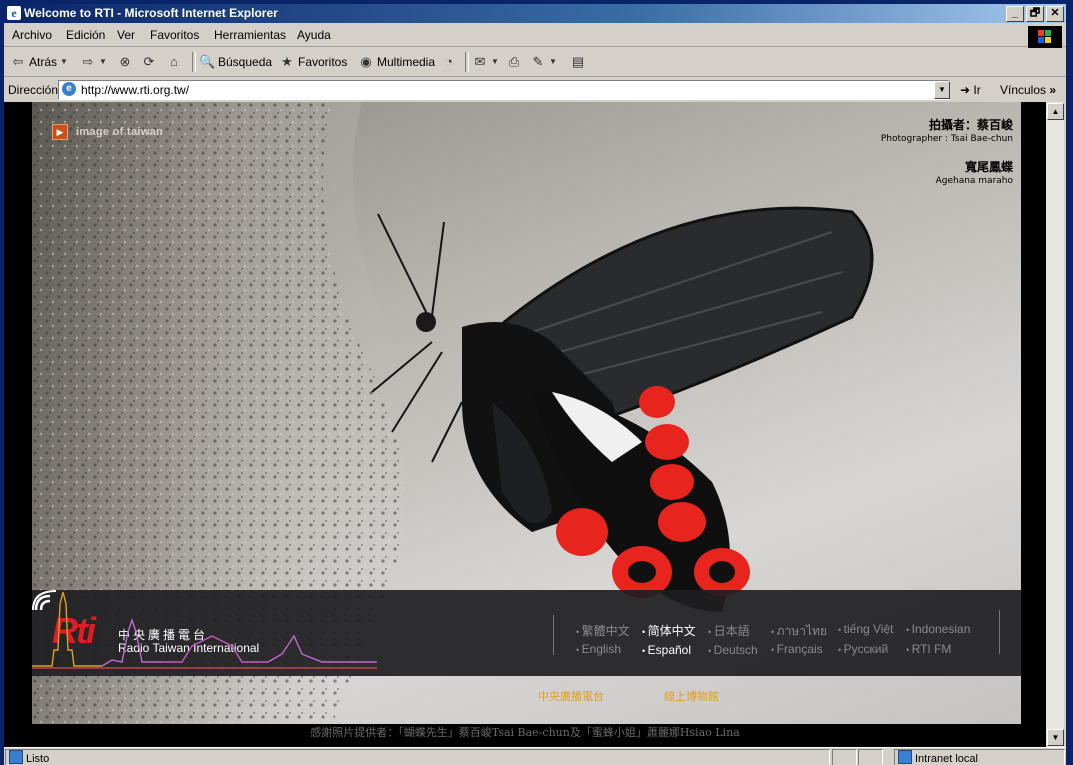 This screenshot has height=765, width=1073. What do you see at coordinates (449, 62) in the screenshot?
I see `history-button: ◔` at bounding box center [449, 62].